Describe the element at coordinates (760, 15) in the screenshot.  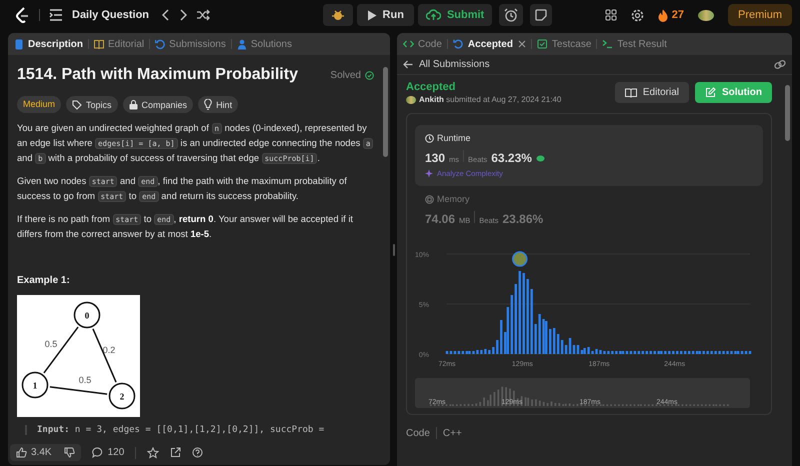
I see `premium-button: Premium` at that location.